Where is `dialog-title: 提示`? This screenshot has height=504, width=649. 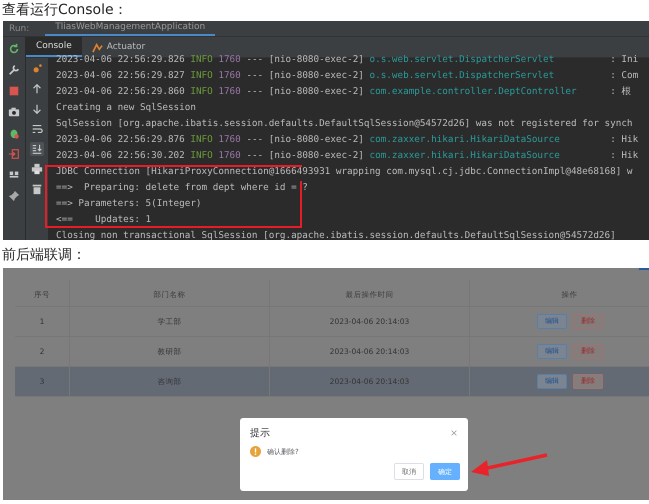 dialog-title: 提示 is located at coordinates (260, 433).